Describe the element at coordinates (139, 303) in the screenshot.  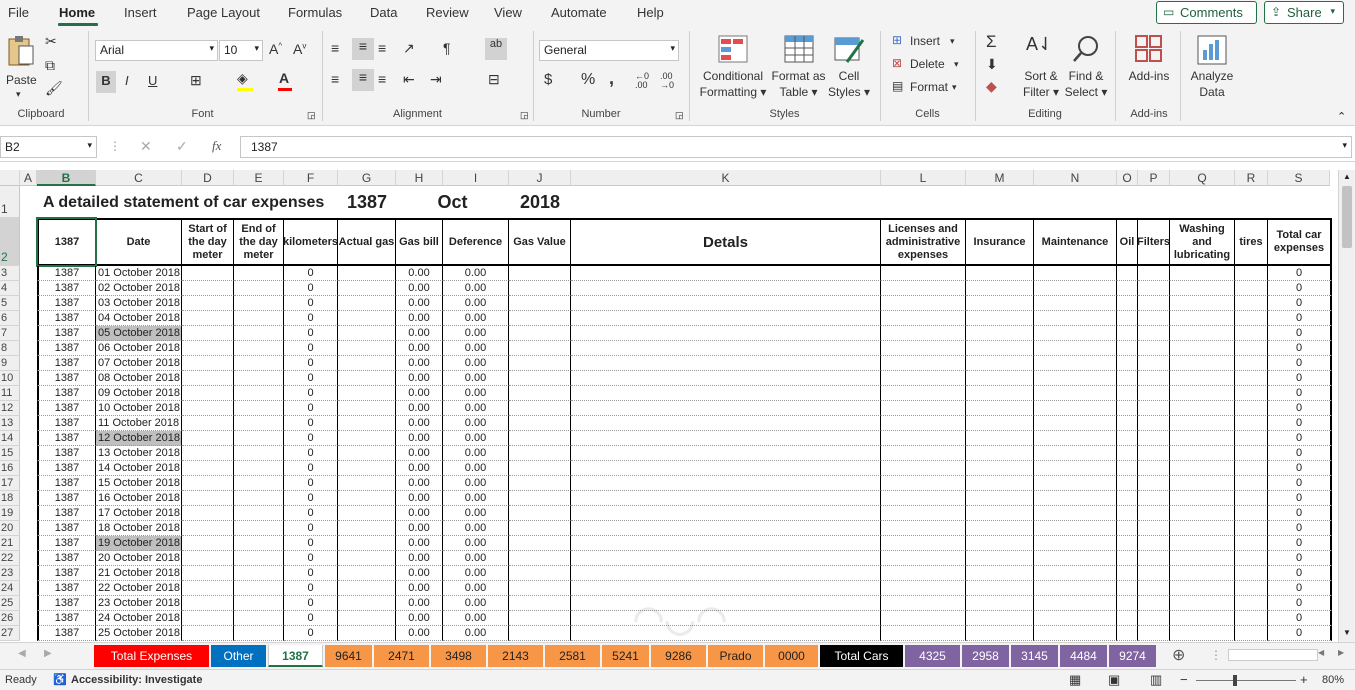
I see `date-cell: 03 October 2018` at that location.